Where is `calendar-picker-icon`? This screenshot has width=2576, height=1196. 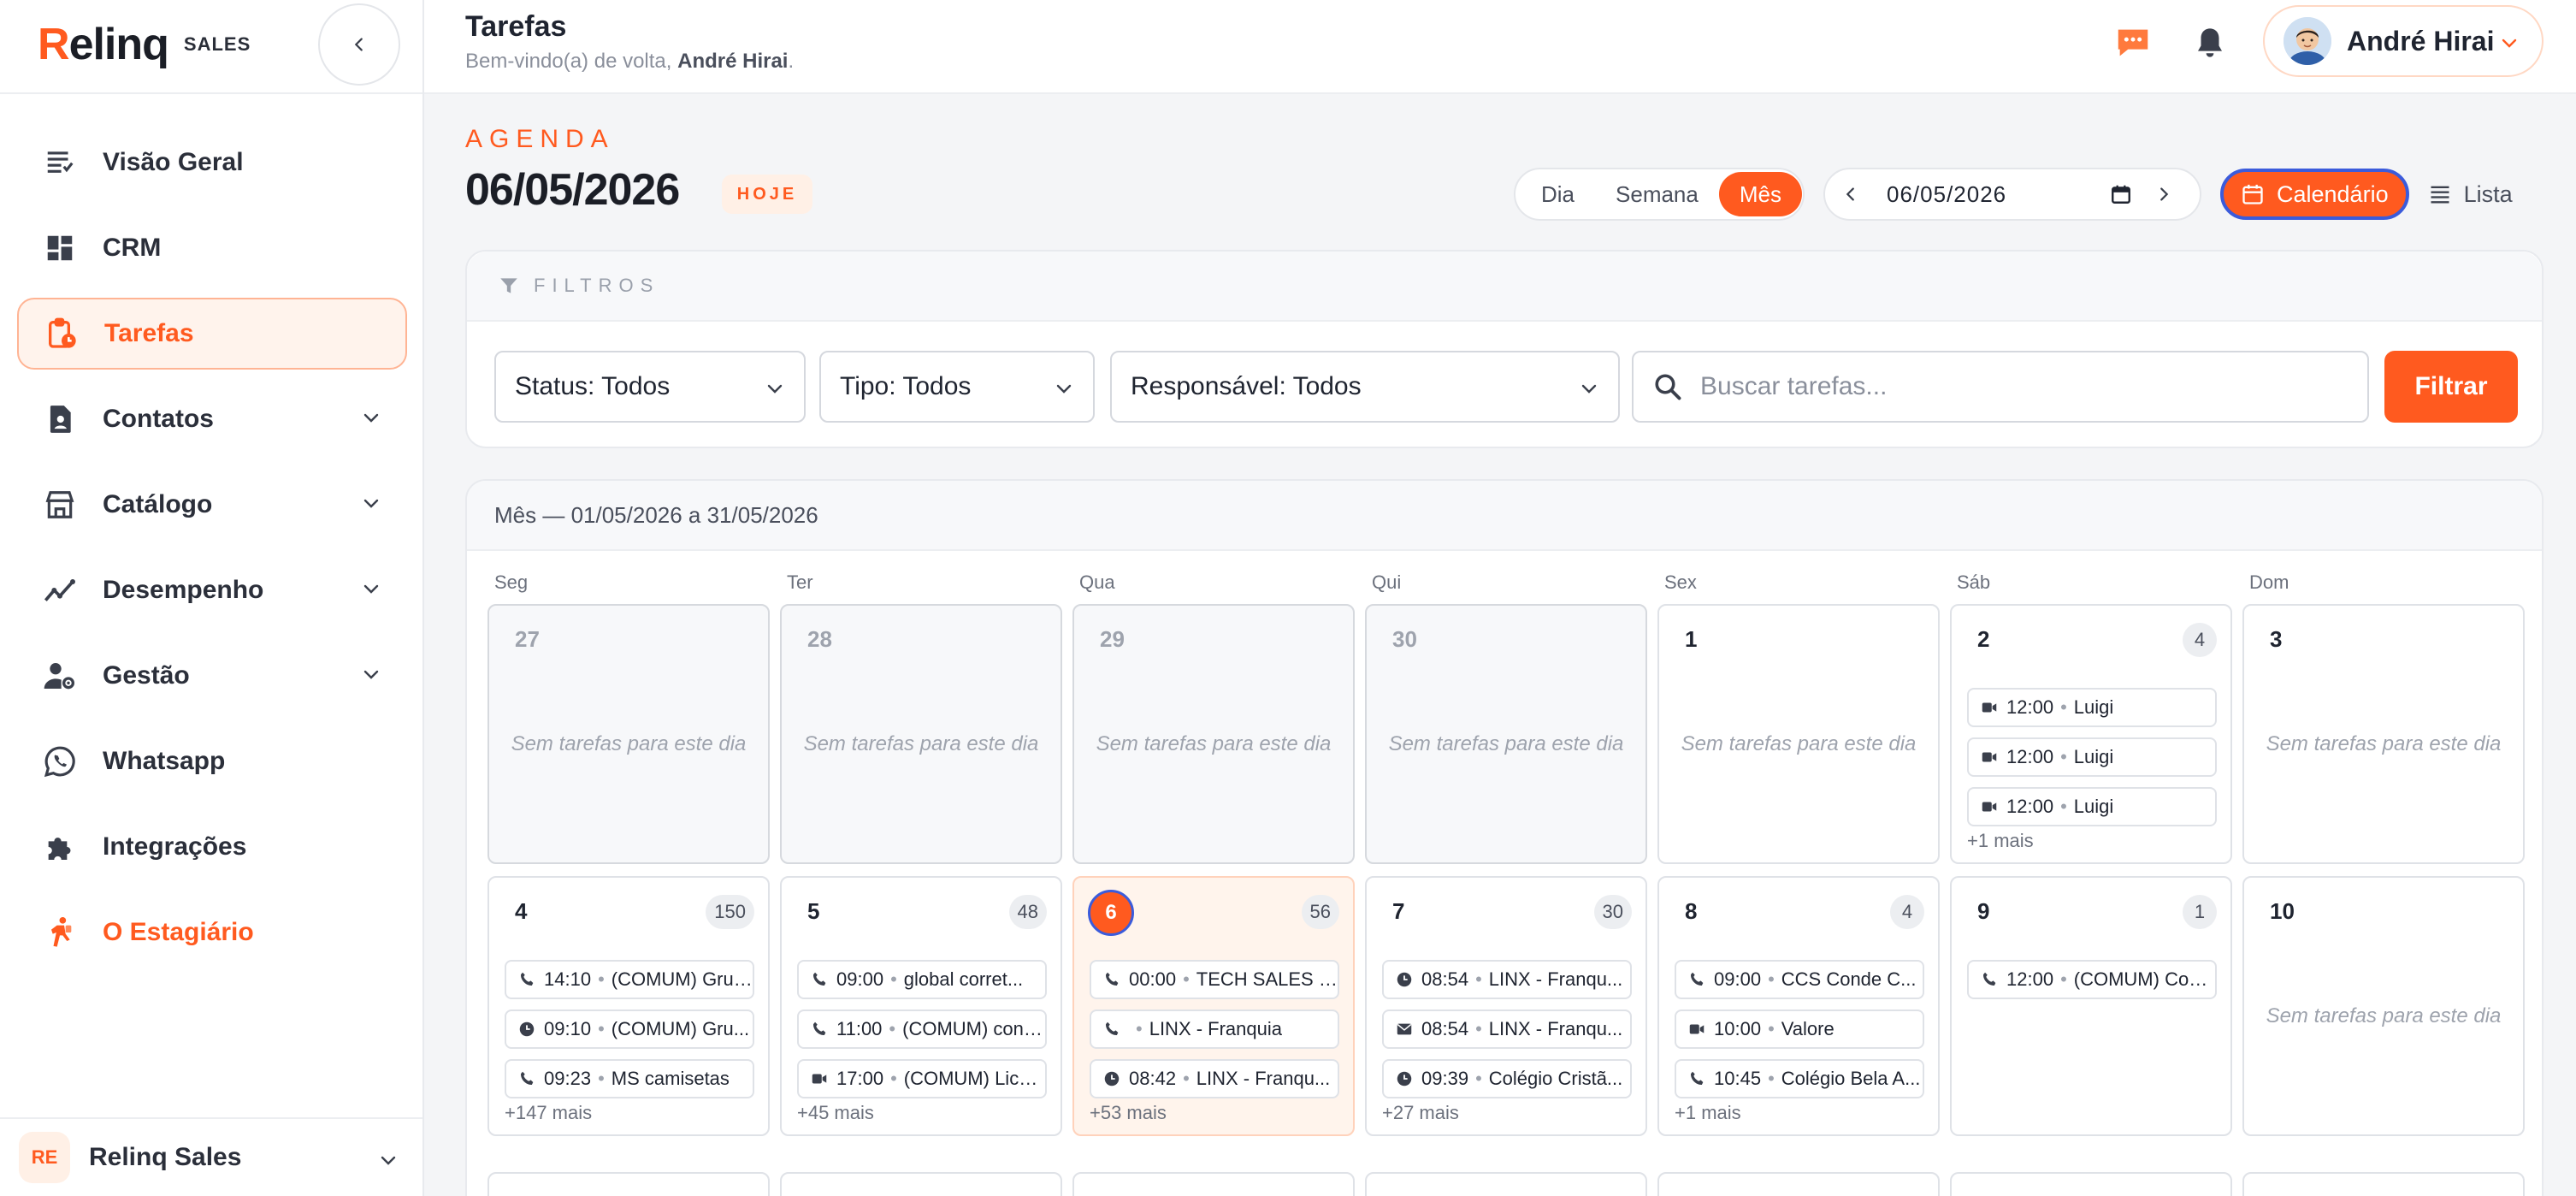 calendar-picker-icon is located at coordinates (2121, 194).